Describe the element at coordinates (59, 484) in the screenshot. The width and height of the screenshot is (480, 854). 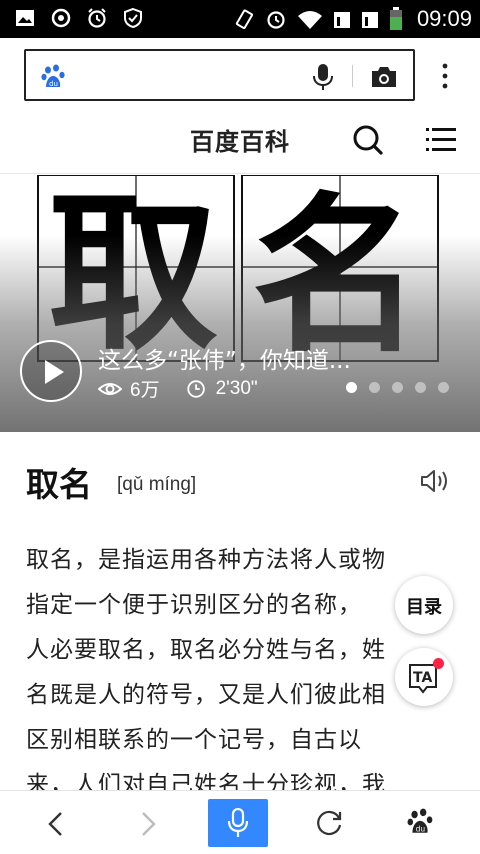
I see `entry-title: 取名` at that location.